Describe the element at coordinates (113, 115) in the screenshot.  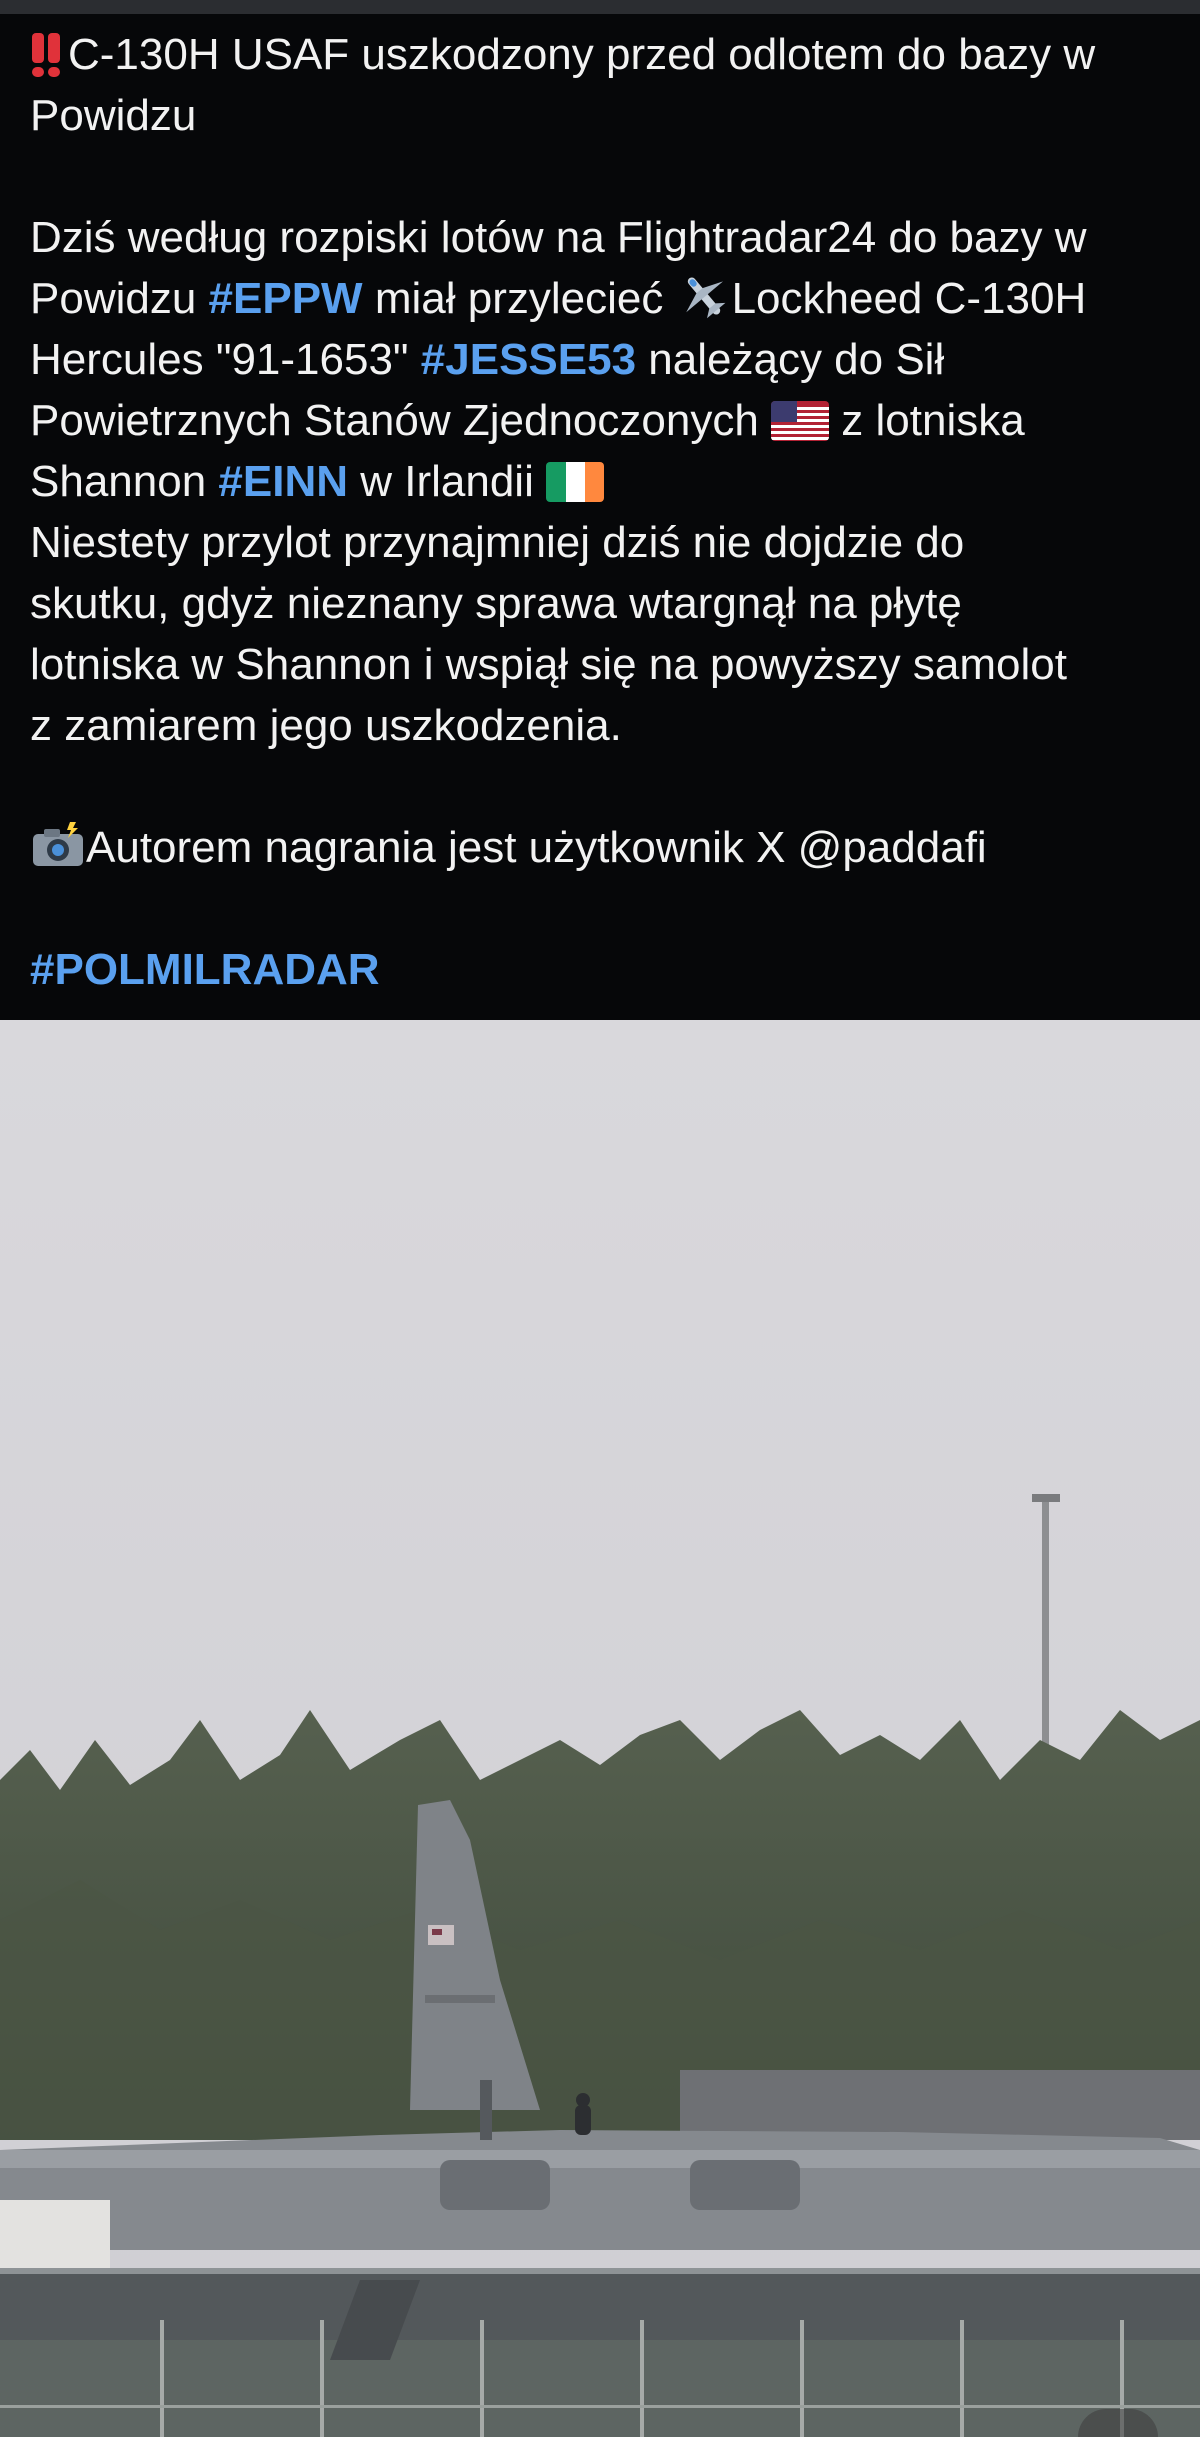
I see `post-title-cont: Powidzu` at that location.